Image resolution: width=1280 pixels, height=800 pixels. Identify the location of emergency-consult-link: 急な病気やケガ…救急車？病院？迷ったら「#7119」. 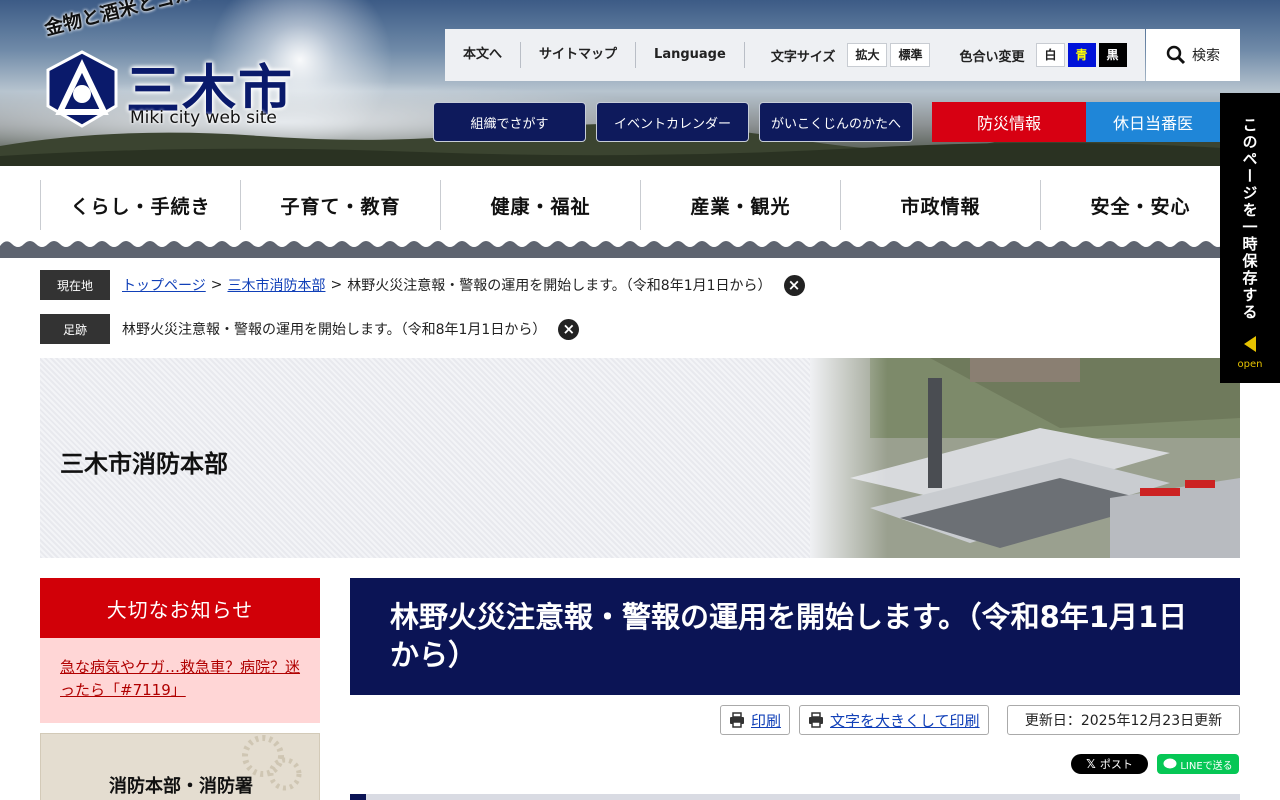
(180, 678).